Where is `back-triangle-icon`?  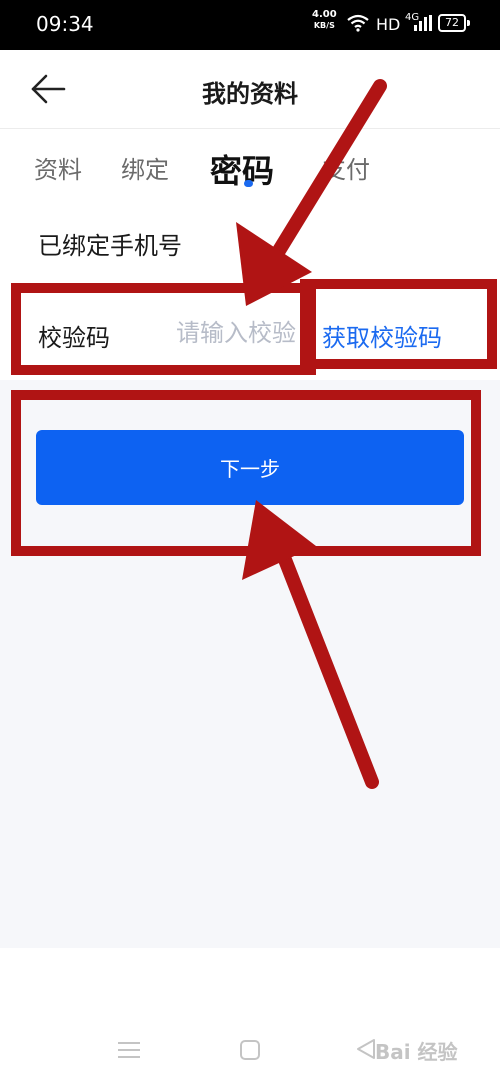 back-triangle-icon is located at coordinates (366, 1049).